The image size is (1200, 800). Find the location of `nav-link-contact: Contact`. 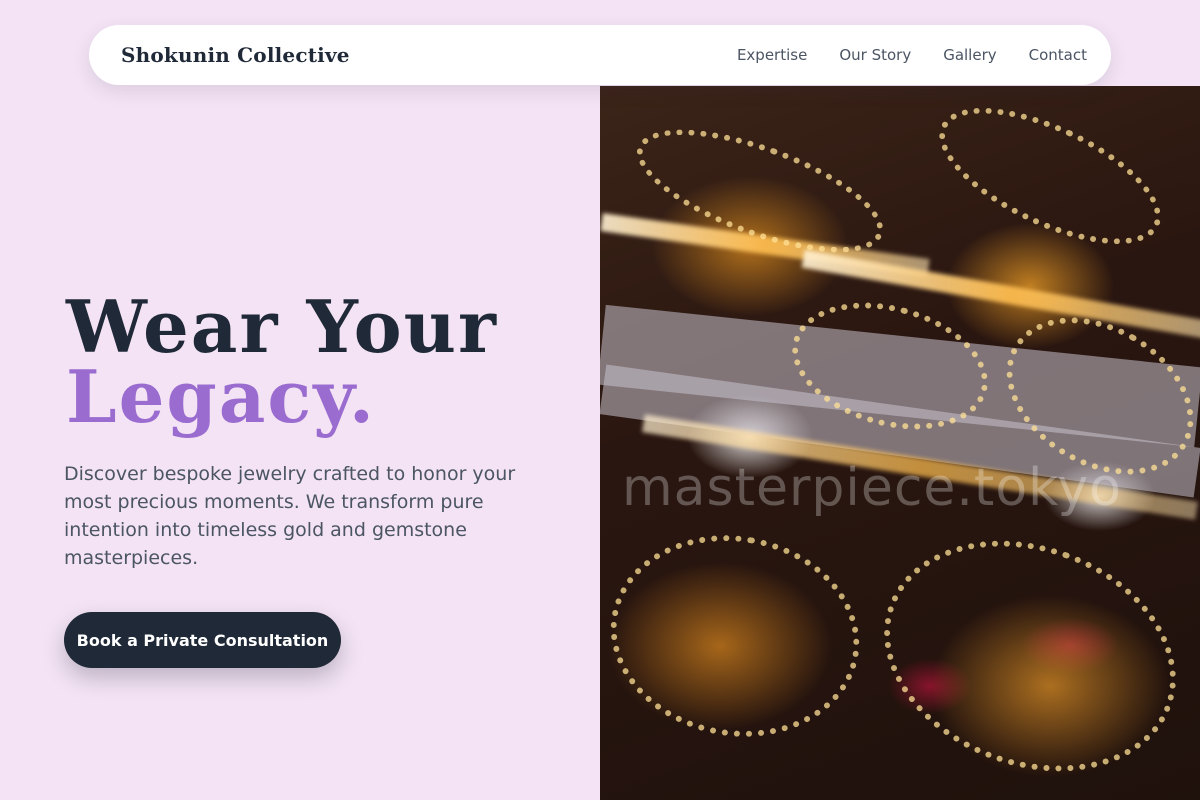

nav-link-contact: Contact is located at coordinates (1058, 55).